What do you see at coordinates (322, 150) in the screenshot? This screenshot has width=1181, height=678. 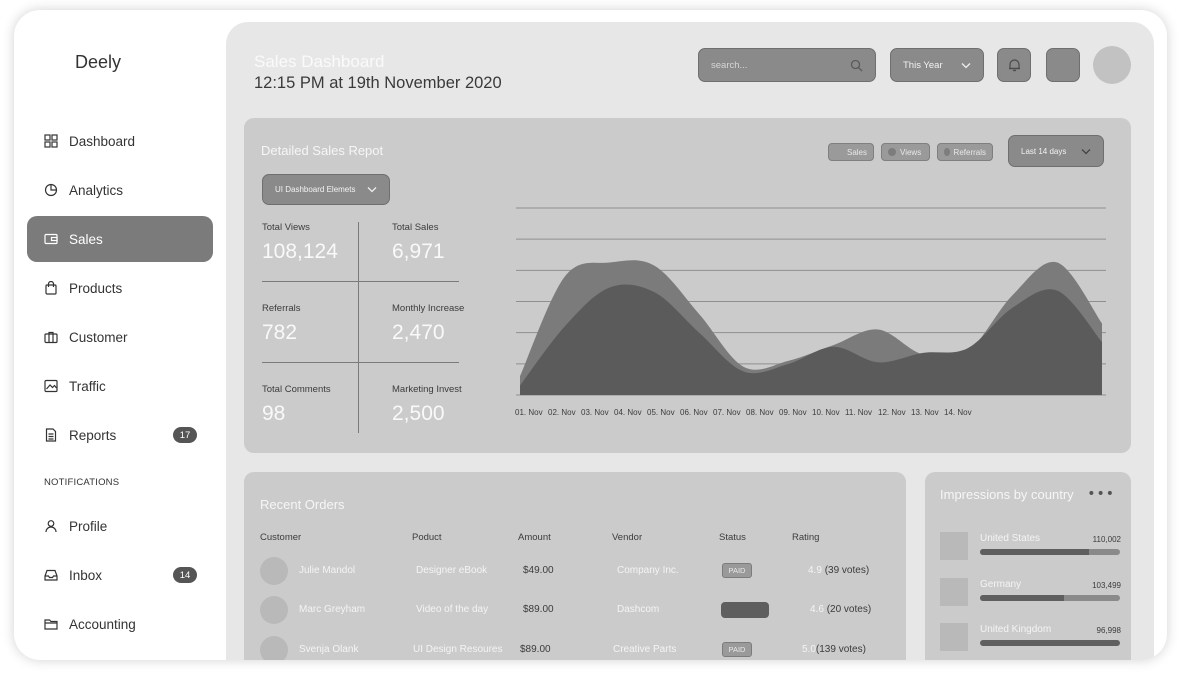 I see `sales-report-title: Detailed Sales Repot` at bounding box center [322, 150].